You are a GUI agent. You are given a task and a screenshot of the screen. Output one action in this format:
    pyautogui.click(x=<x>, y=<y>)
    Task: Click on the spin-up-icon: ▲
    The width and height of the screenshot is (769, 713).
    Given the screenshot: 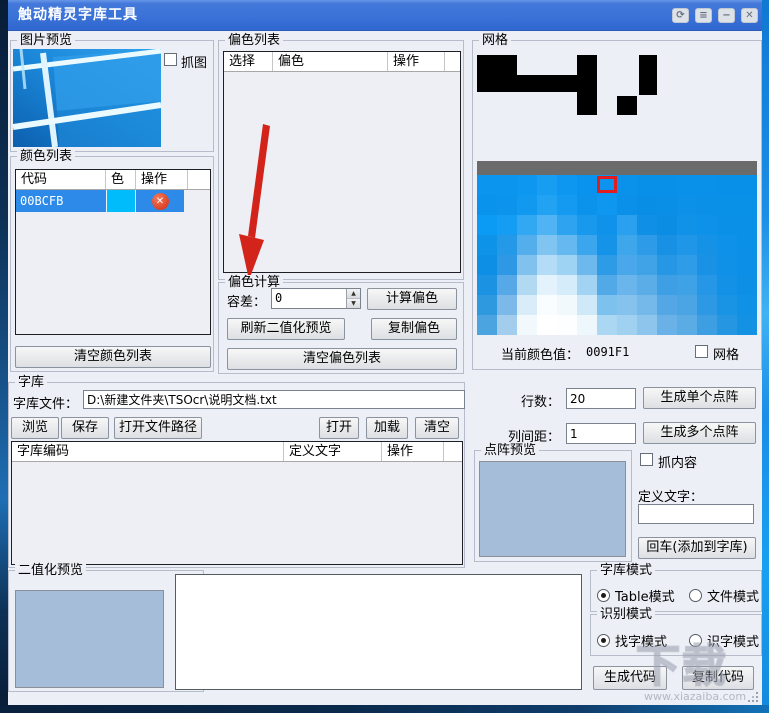 What is the action you would take?
    pyautogui.click(x=353, y=294)
    